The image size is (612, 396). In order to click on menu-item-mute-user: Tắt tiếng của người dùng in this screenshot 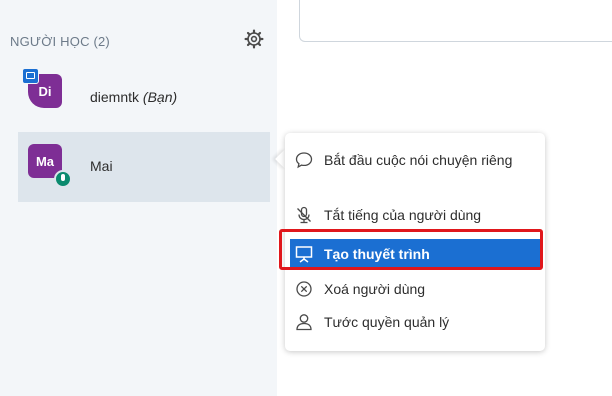, I will do `click(415, 215)`.